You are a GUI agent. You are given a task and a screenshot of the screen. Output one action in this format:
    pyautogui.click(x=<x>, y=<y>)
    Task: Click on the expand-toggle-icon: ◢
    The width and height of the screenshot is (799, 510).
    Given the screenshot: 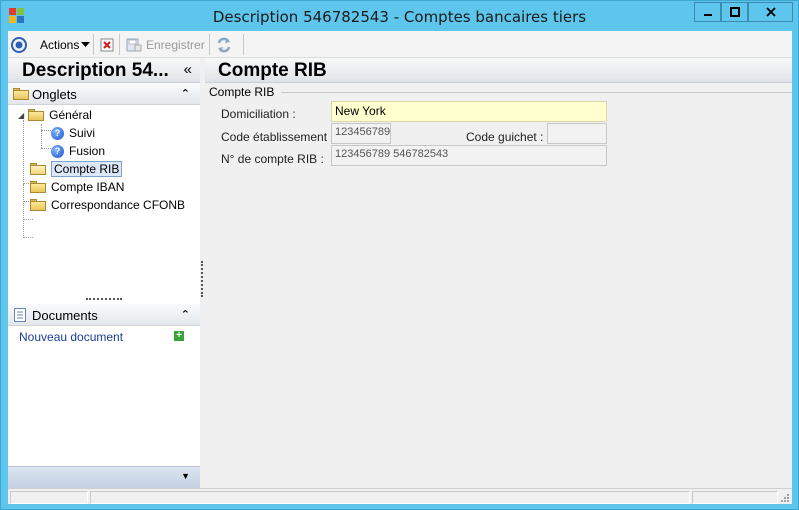 What is the action you would take?
    pyautogui.click(x=21, y=115)
    